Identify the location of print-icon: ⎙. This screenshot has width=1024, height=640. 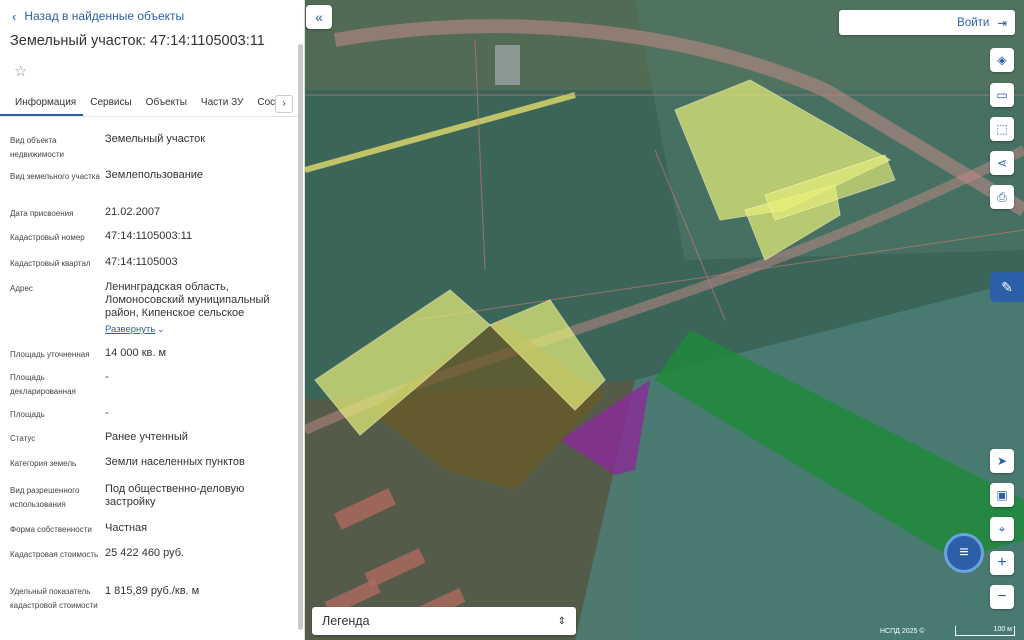
(1002, 196).